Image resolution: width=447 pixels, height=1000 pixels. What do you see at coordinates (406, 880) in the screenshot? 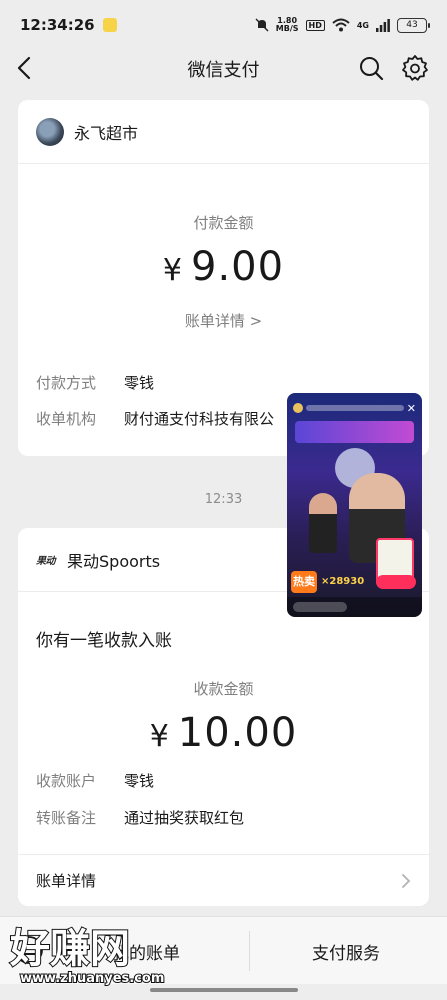
I see `chevron-right-icon` at bounding box center [406, 880].